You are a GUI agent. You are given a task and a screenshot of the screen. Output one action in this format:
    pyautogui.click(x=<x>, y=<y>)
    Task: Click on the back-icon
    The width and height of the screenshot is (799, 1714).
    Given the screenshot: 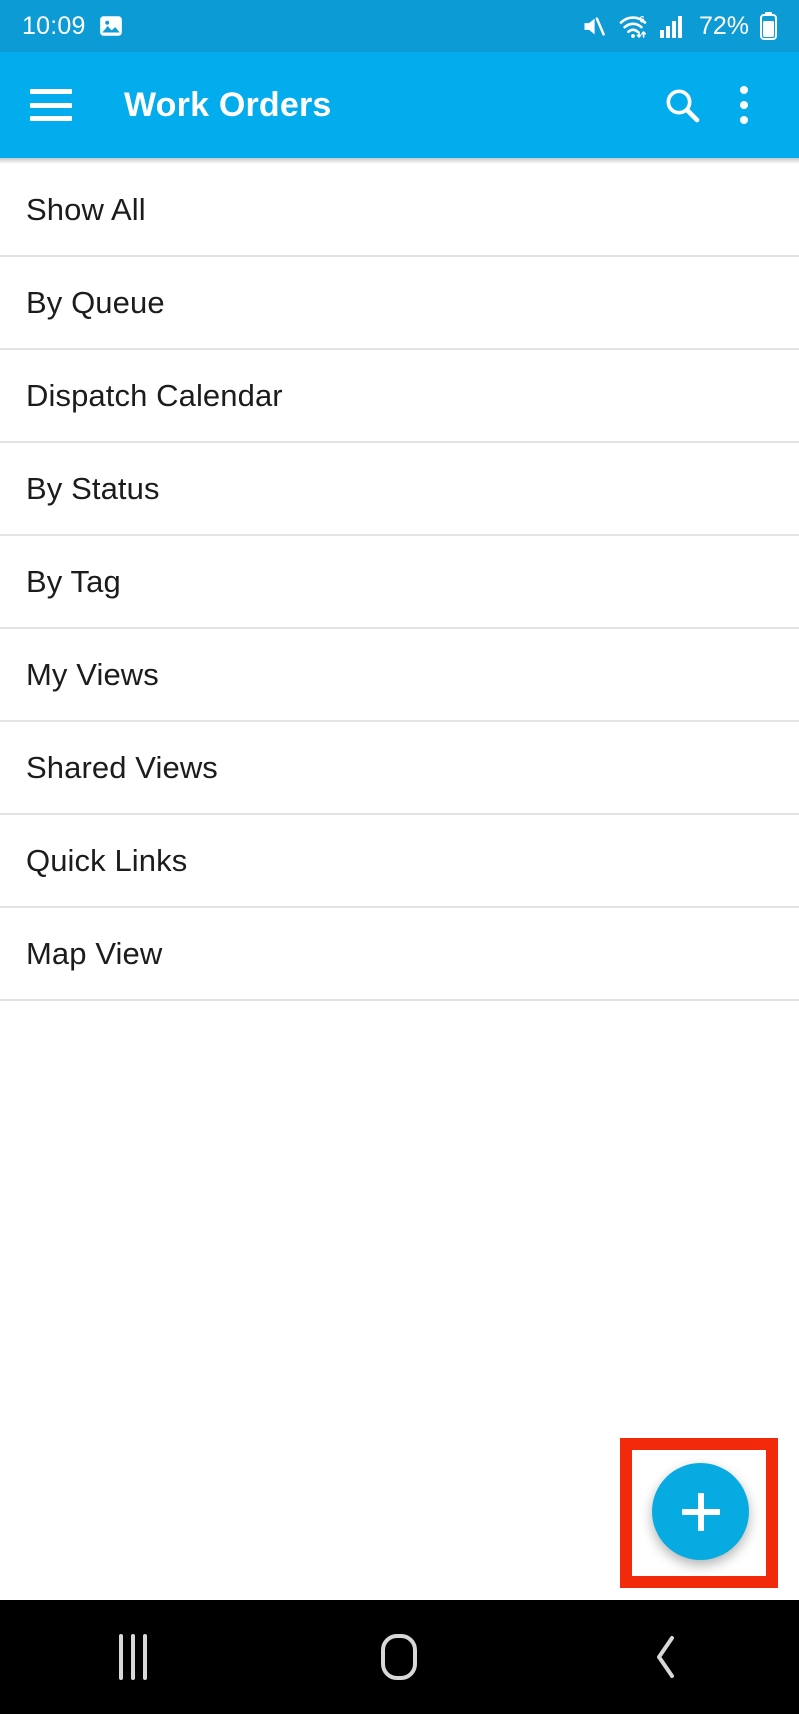 What is the action you would take?
    pyautogui.click(x=666, y=1657)
    